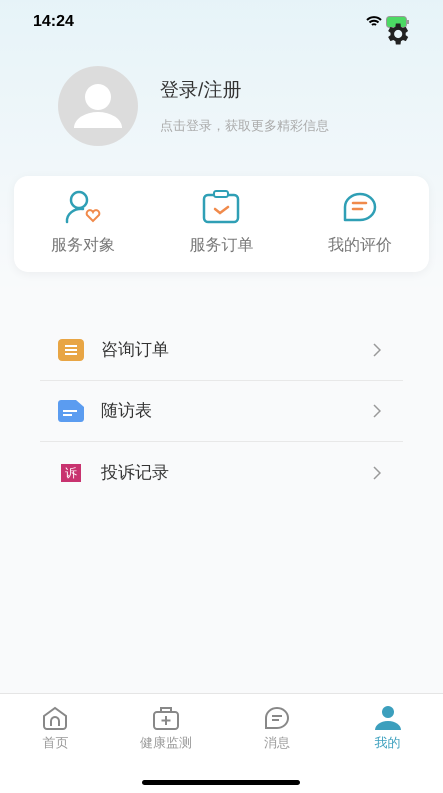 The height and width of the screenshot is (793, 443). What do you see at coordinates (166, 718) in the screenshot?
I see `medical-kit-icon` at bounding box center [166, 718].